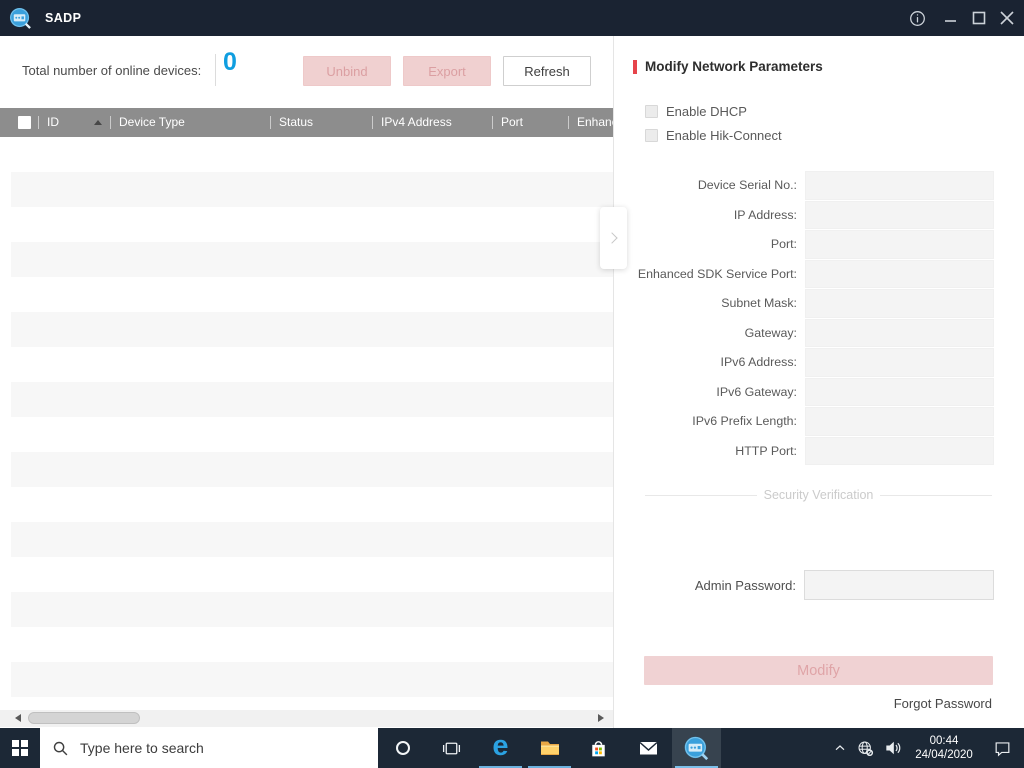 This screenshot has width=1024, height=768. Describe the element at coordinates (917, 18) in the screenshot. I see `info-icon` at that location.